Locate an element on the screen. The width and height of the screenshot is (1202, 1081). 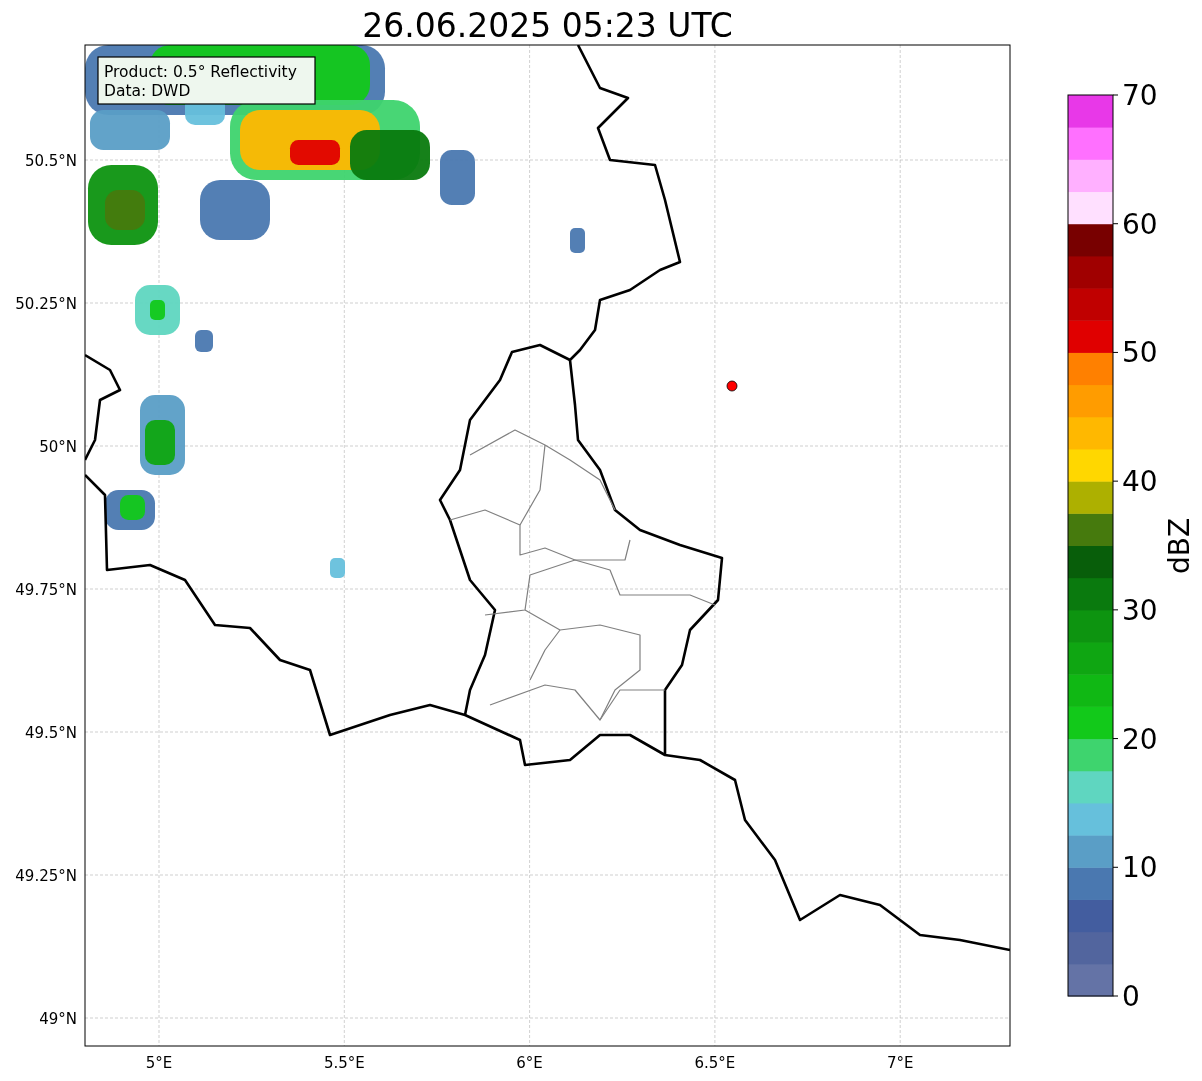
longitude-label: 6.5°E is located at coordinates (715, 1063).